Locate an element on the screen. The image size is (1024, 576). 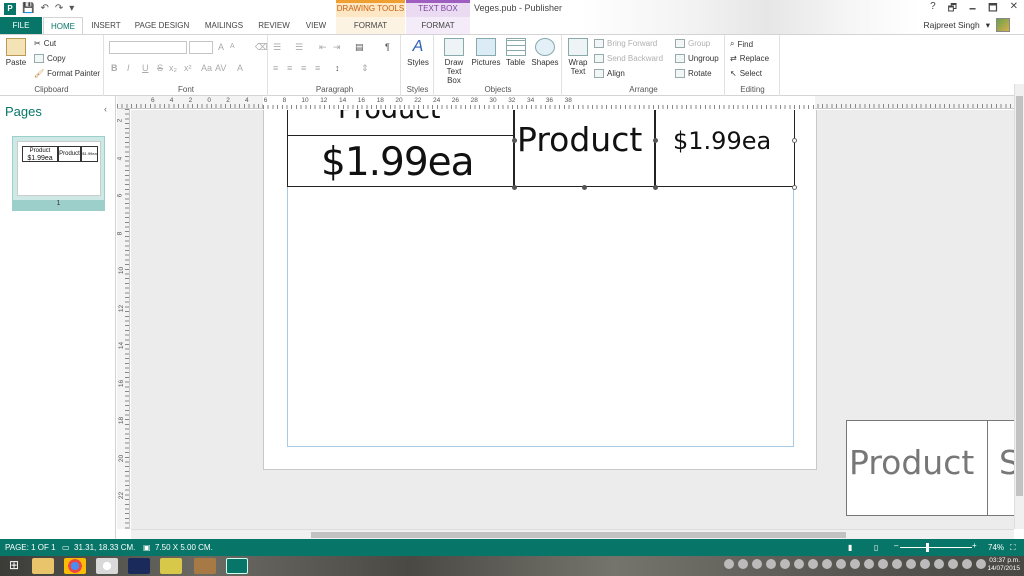
tab-file: FILE is located at coordinates (21, 25).